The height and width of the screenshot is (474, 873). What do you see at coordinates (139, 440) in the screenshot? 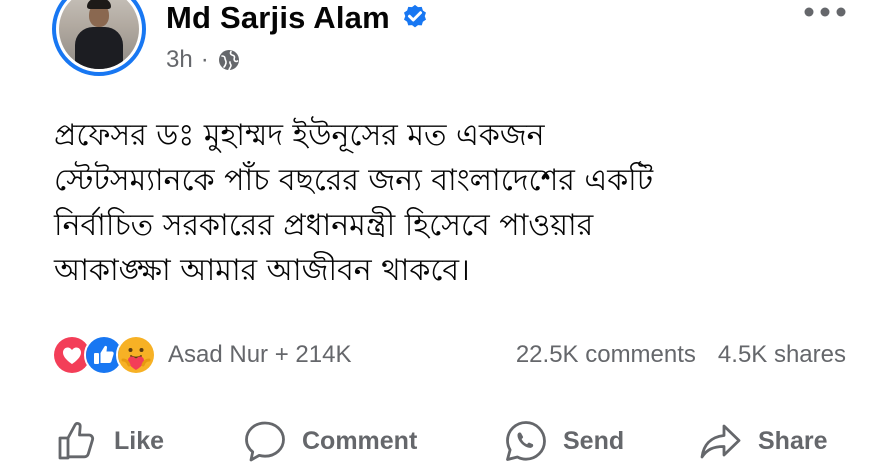
I see `like-label: Like` at bounding box center [139, 440].